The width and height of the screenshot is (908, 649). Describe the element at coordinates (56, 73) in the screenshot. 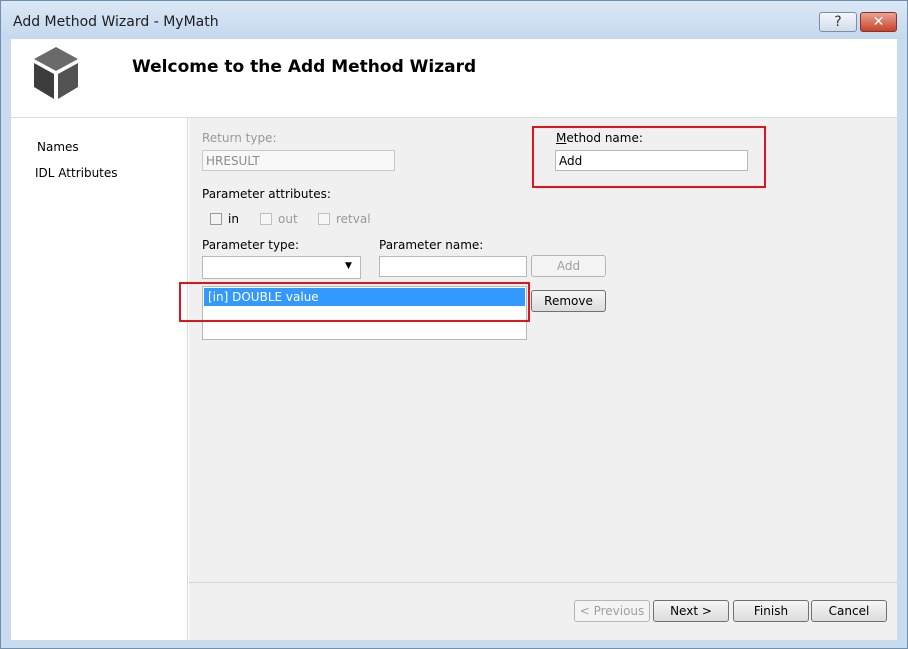

I see `cube-icon` at that location.